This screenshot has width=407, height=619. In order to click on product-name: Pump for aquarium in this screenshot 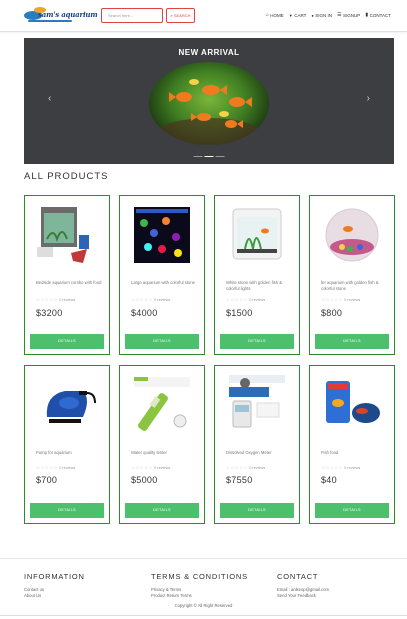, I will do `click(69, 453)`.